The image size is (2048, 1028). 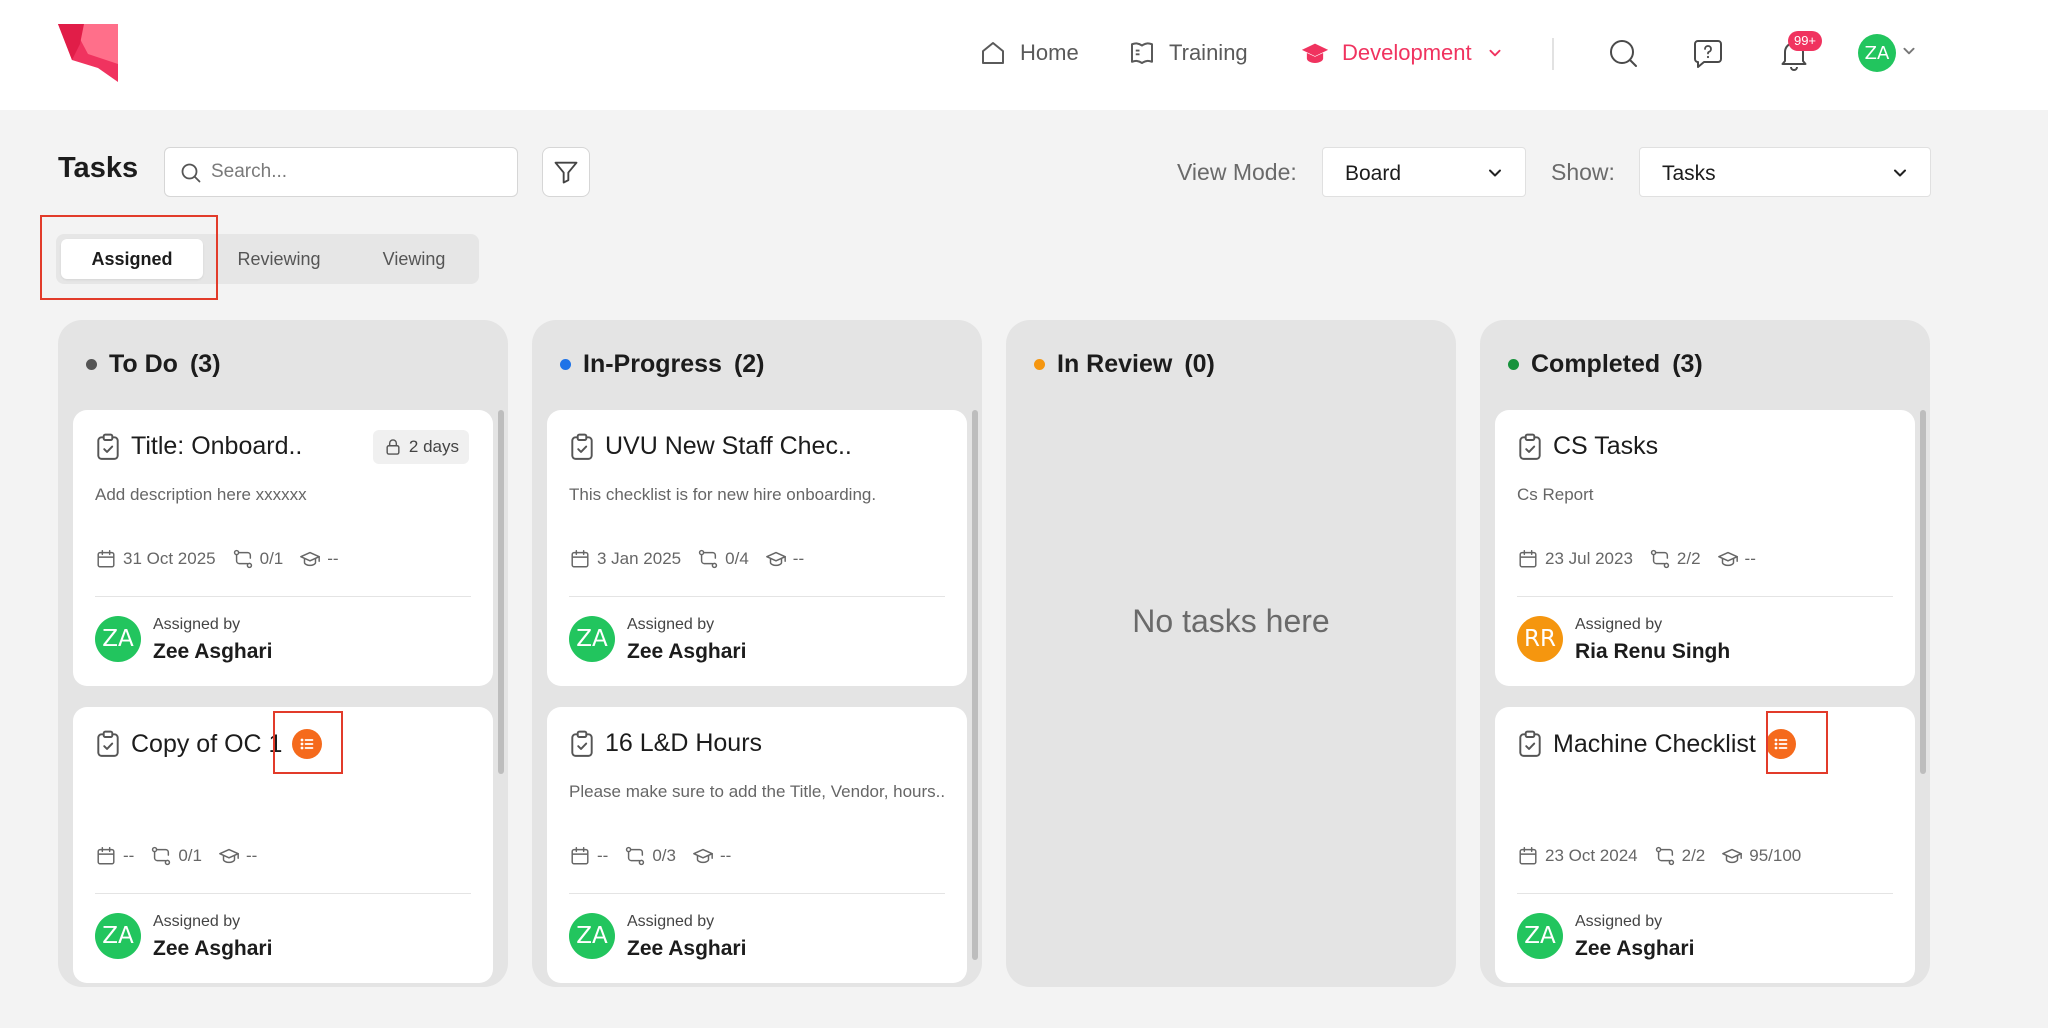 I want to click on view-mode-value: Board, so click(x=1373, y=173).